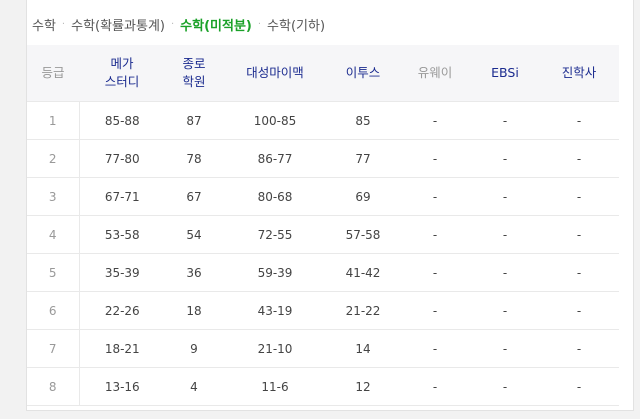  Describe the element at coordinates (275, 158) in the screenshot. I see `cell-daesung: 86-77` at that location.